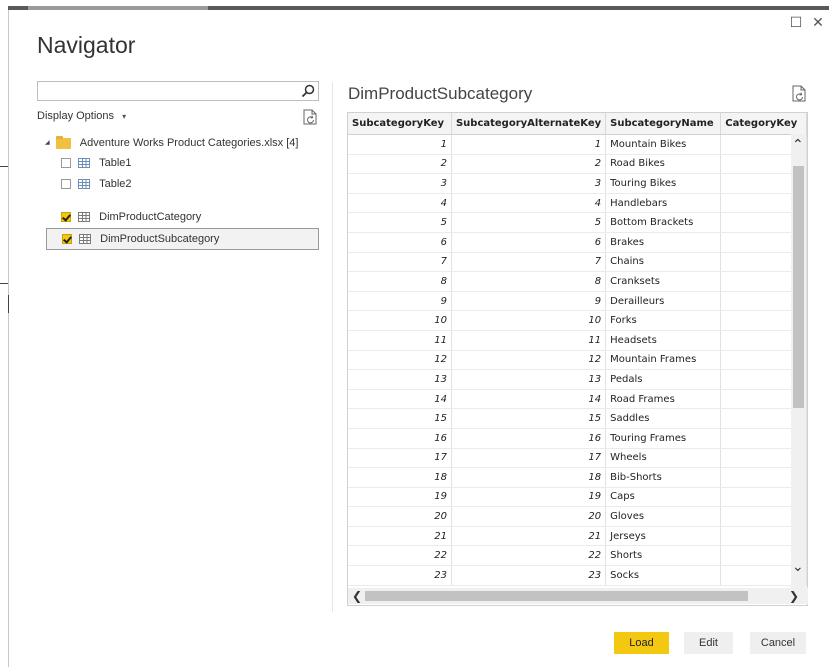  Describe the element at coordinates (663, 242) in the screenshot. I see `table-cell: Brakes` at that location.